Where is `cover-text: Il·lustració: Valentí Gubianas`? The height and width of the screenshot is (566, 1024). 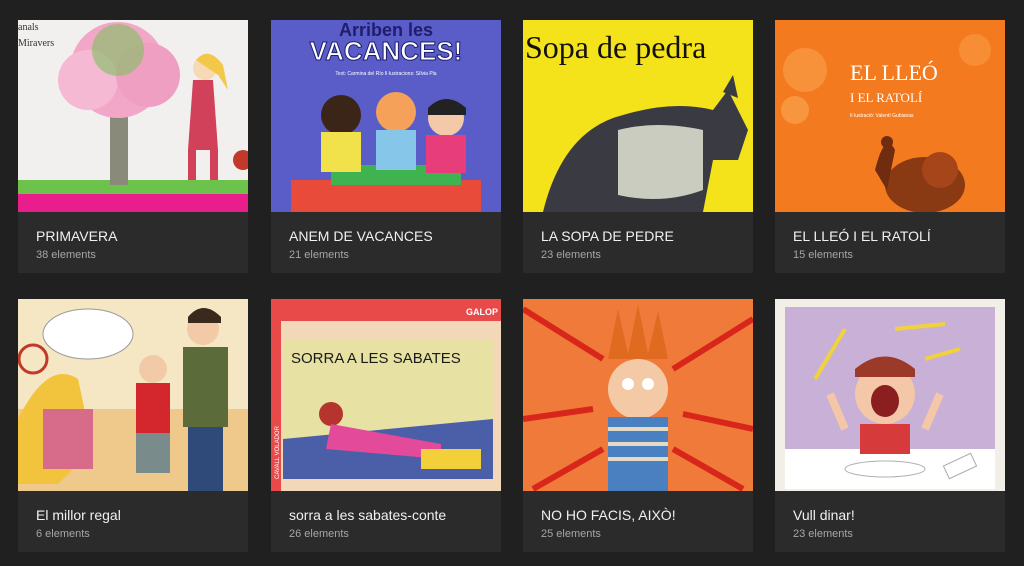
cover-text: Il·lustració: Valentí Gubianas is located at coordinates (882, 116).